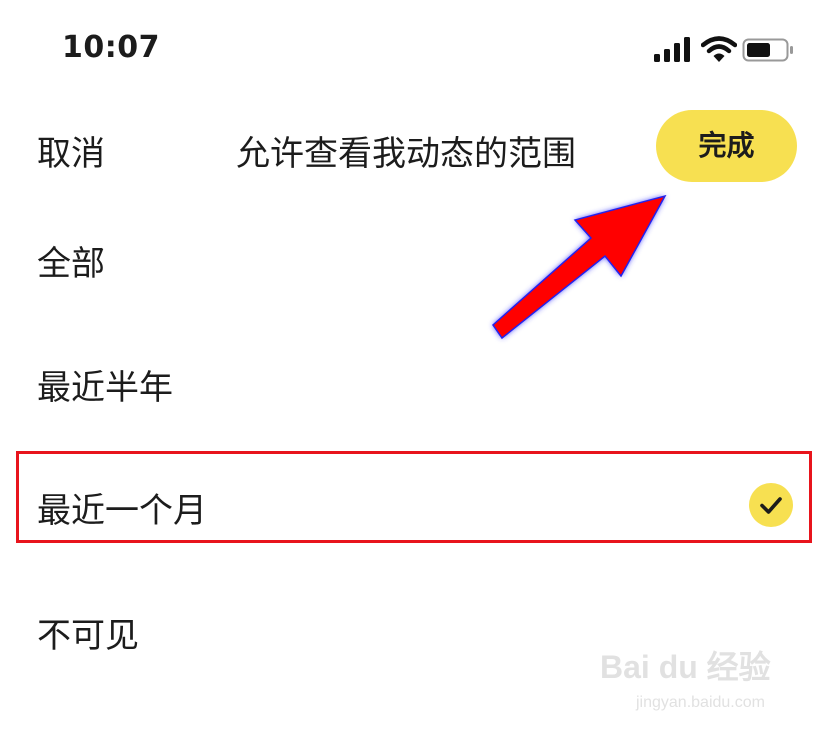  I want to click on option-label: 不可见, so click(88, 636).